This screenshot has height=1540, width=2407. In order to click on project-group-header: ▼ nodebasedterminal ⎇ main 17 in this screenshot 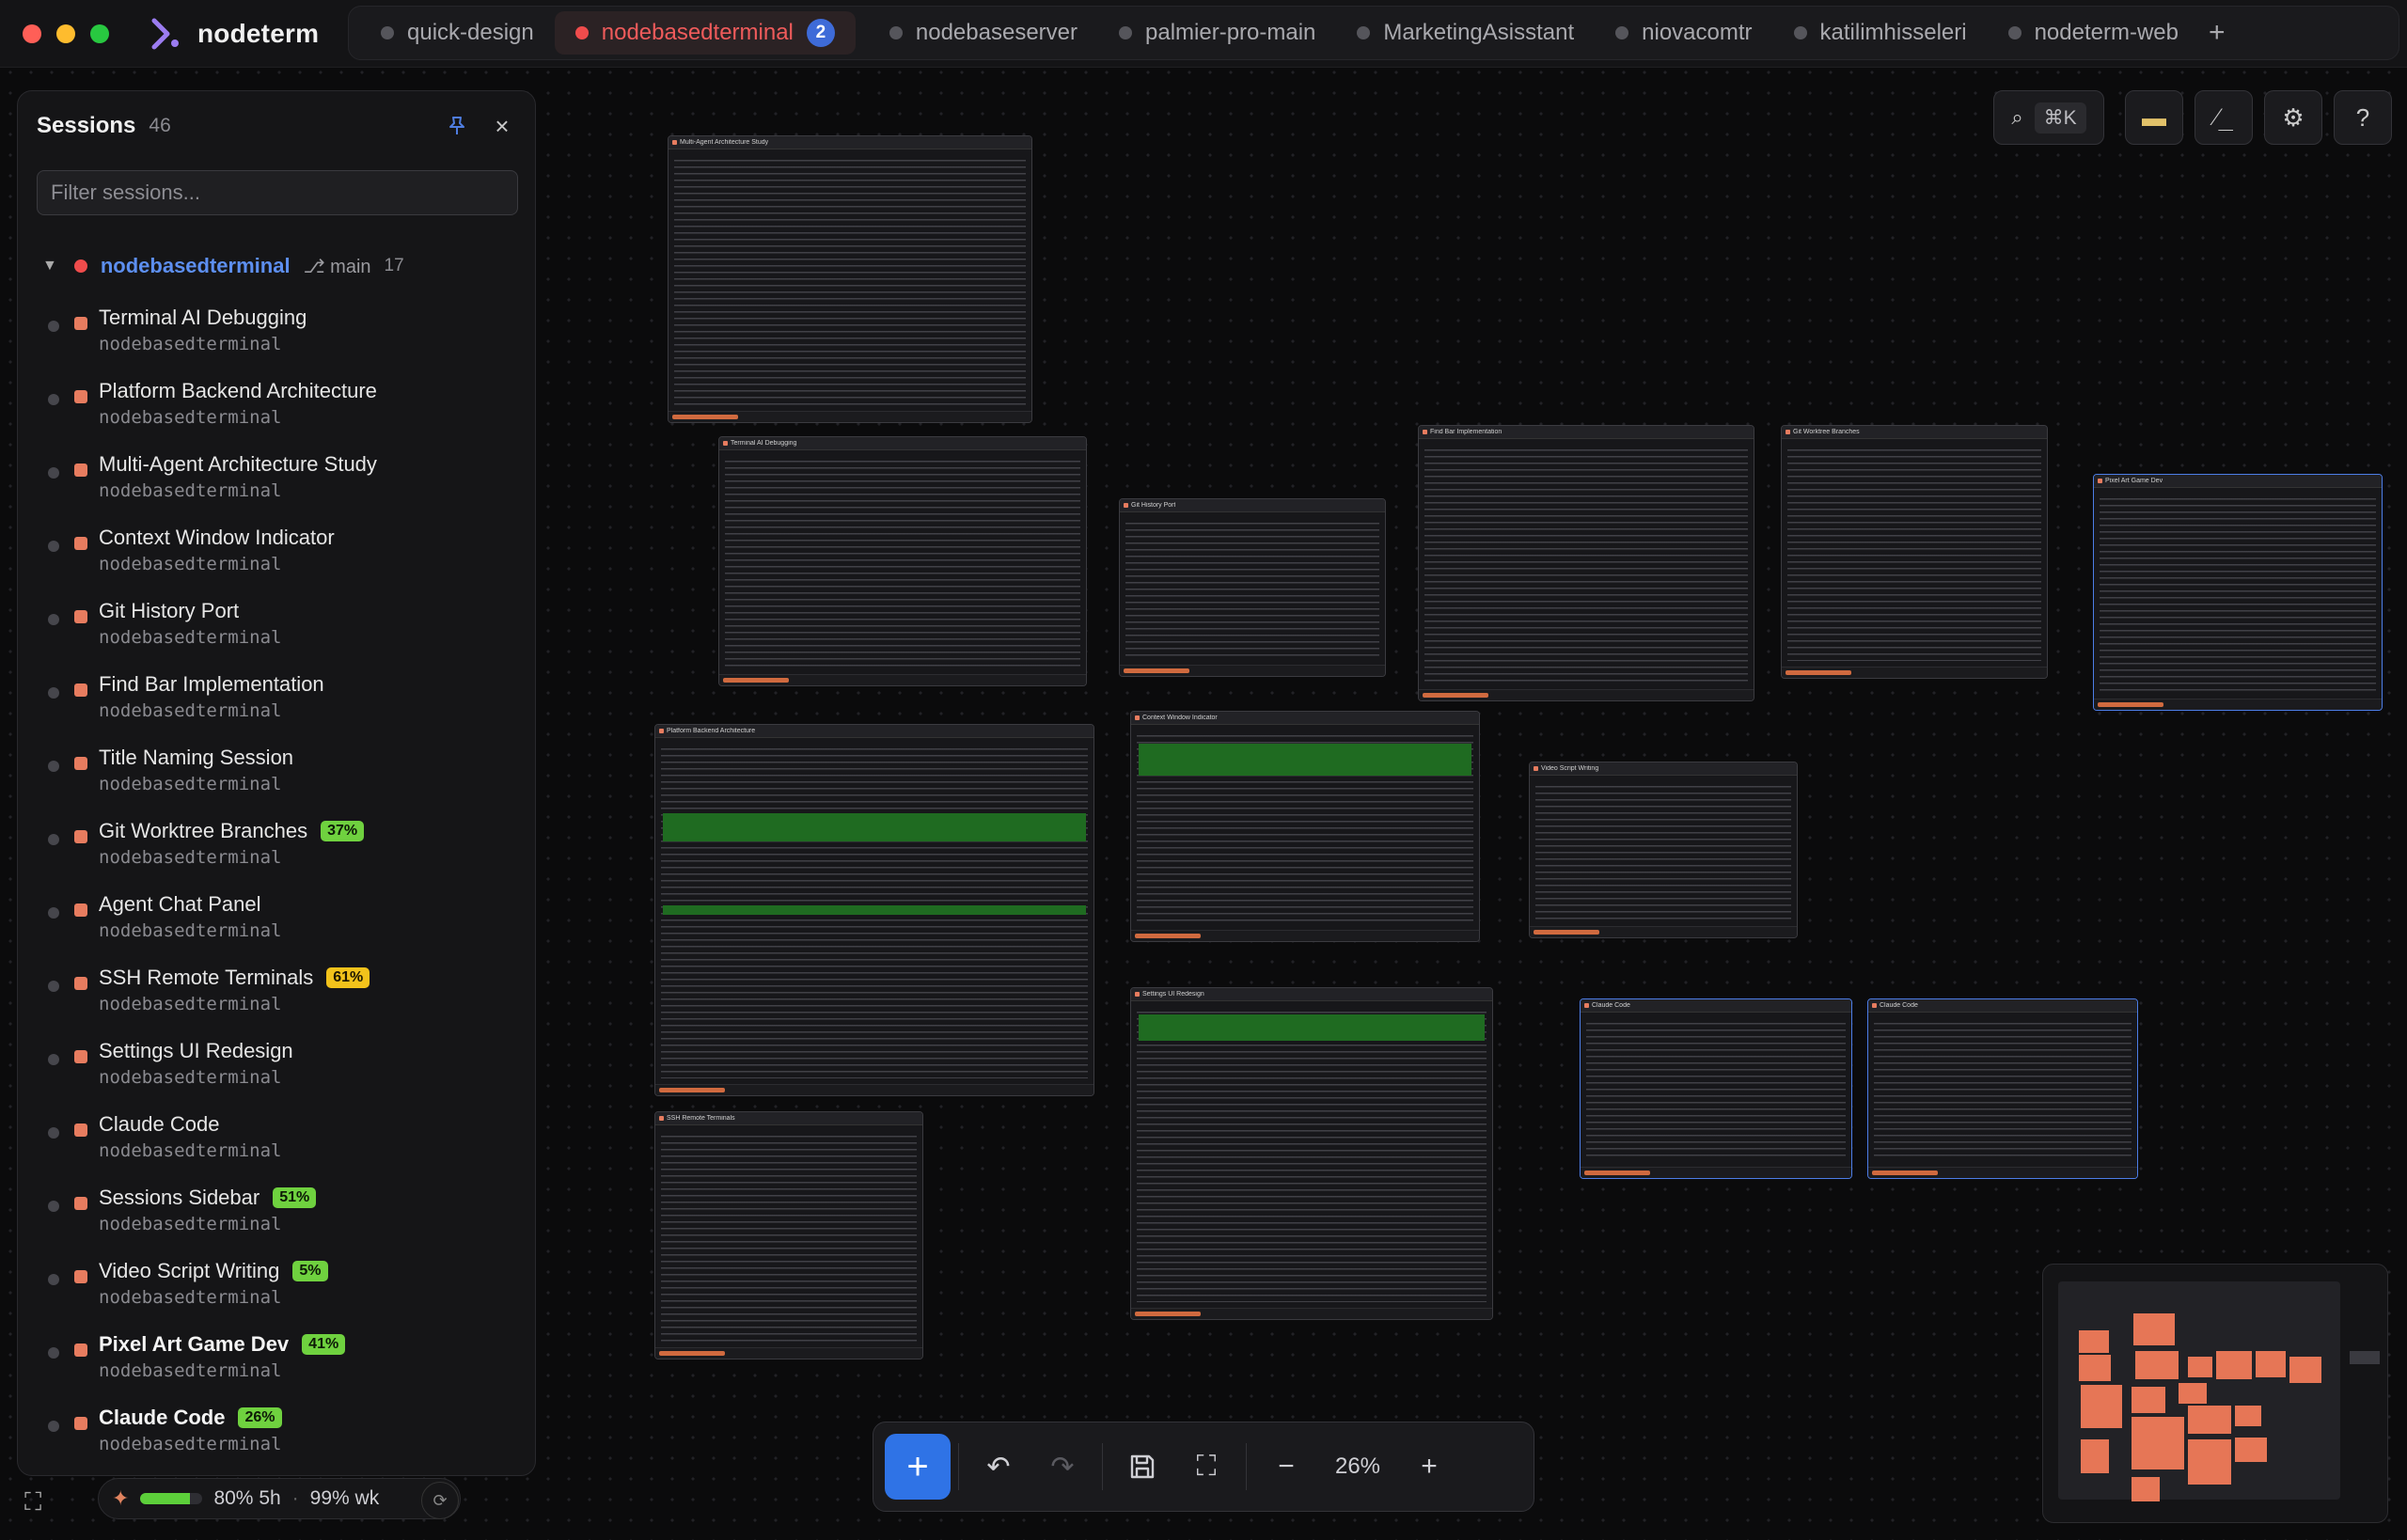, I will do `click(276, 266)`.